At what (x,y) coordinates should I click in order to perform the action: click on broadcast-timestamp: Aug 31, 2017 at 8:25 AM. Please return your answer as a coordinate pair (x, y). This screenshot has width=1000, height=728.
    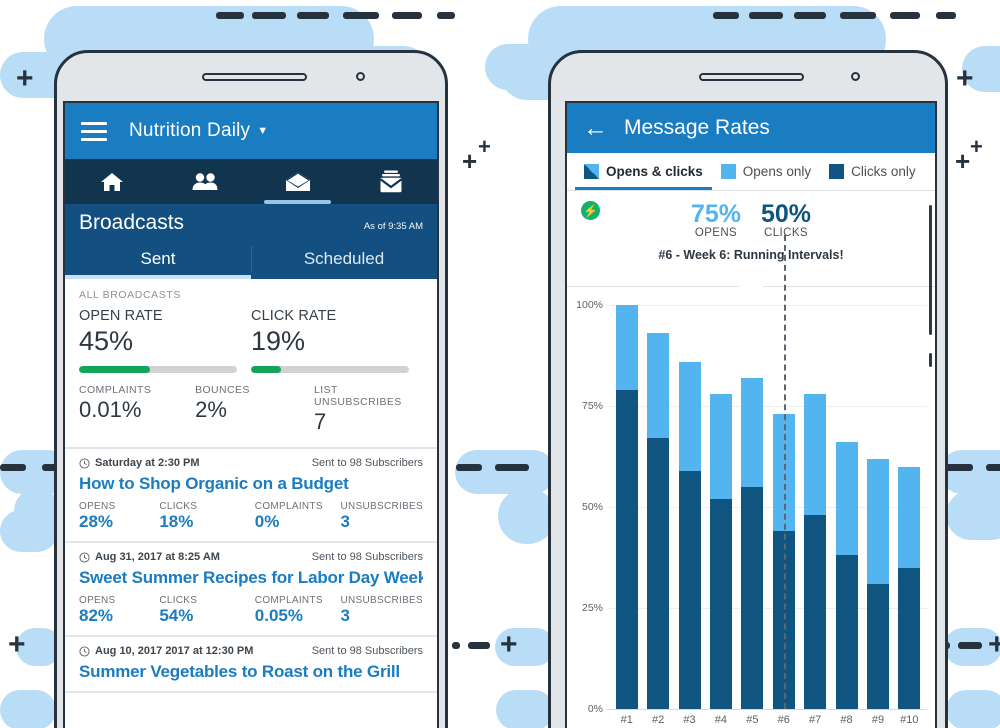
    Looking at the image, I should click on (149, 557).